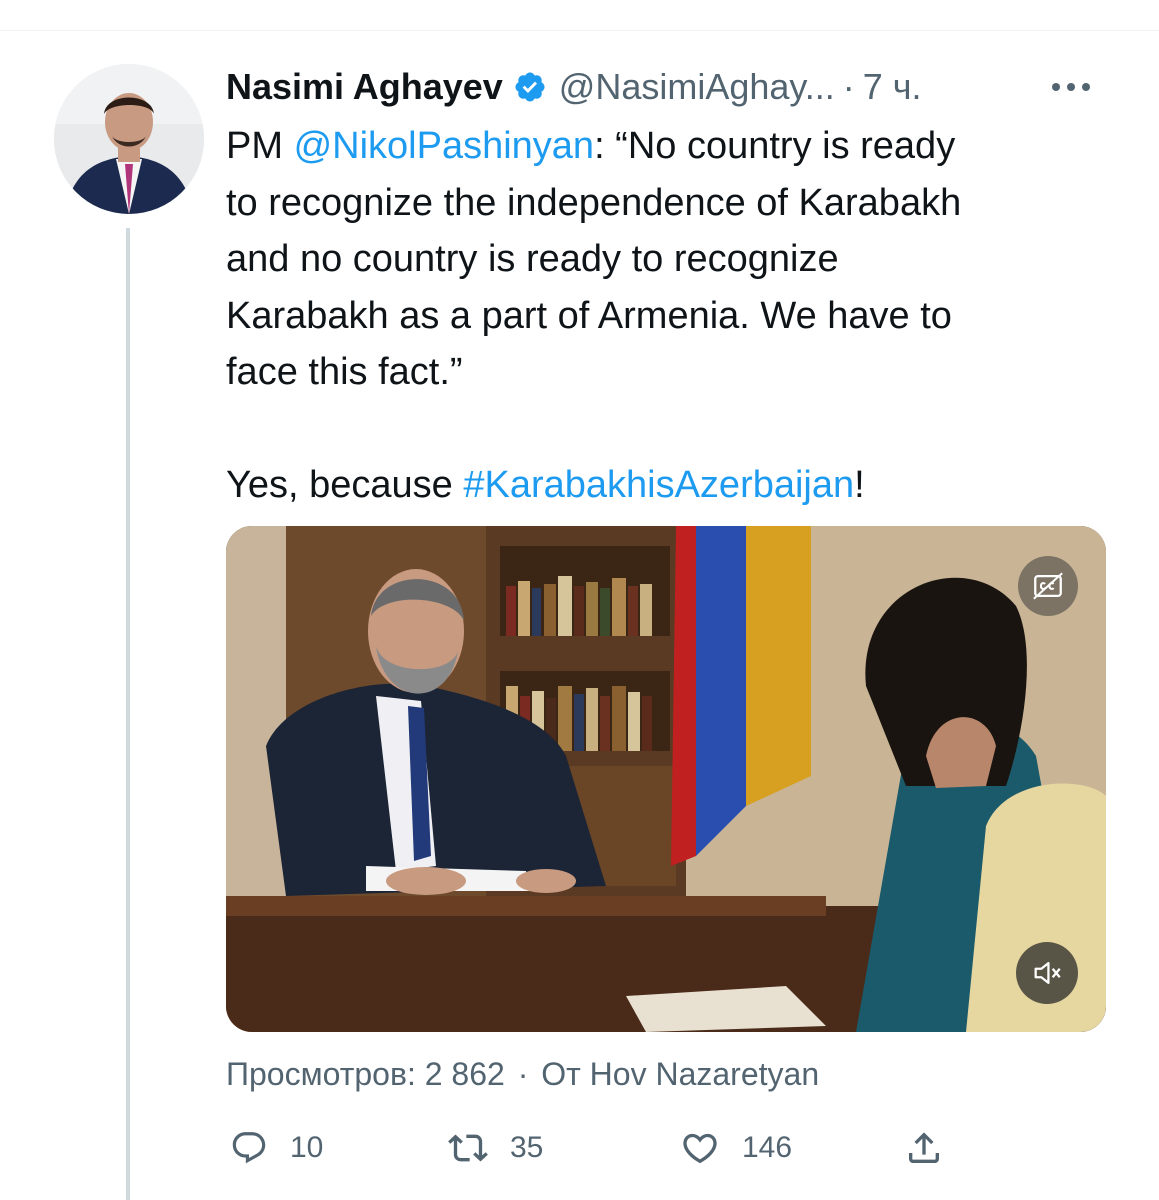 This screenshot has height=1200, width=1159. What do you see at coordinates (892, 87) in the screenshot?
I see `timestamp: 7 ч.` at bounding box center [892, 87].